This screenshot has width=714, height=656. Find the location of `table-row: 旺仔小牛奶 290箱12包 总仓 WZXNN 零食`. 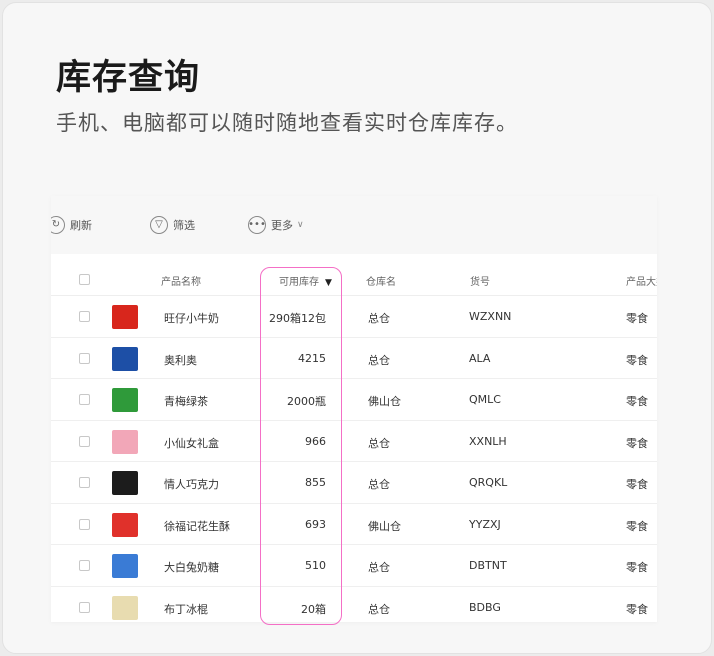

table-row: 旺仔小牛奶 290箱12包 总仓 WZXNN 零食 is located at coordinates (354, 317).